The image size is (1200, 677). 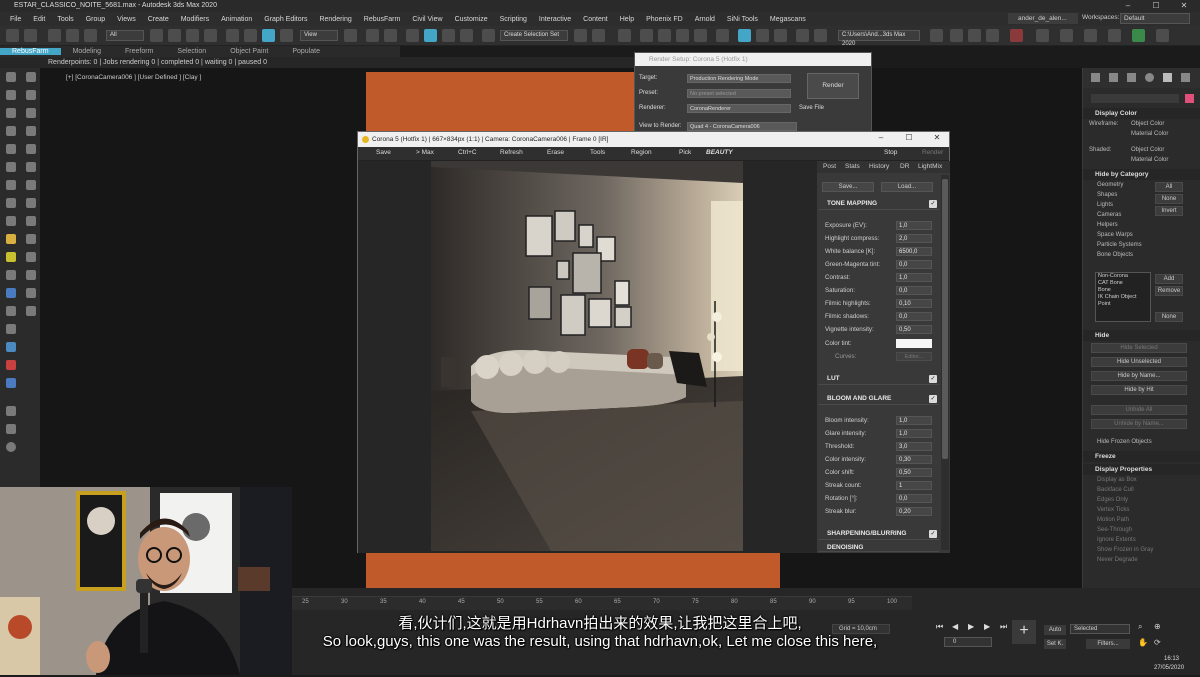 What do you see at coordinates (448, 35) in the screenshot?
I see `percent-snap-icon` at bounding box center [448, 35].